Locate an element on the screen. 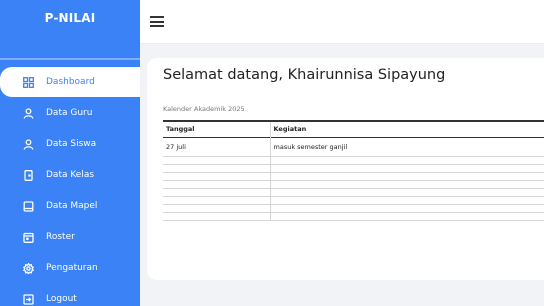 This screenshot has width=544, height=306. table-row: 27 juli masuk semester ganjil is located at coordinates (353, 147).